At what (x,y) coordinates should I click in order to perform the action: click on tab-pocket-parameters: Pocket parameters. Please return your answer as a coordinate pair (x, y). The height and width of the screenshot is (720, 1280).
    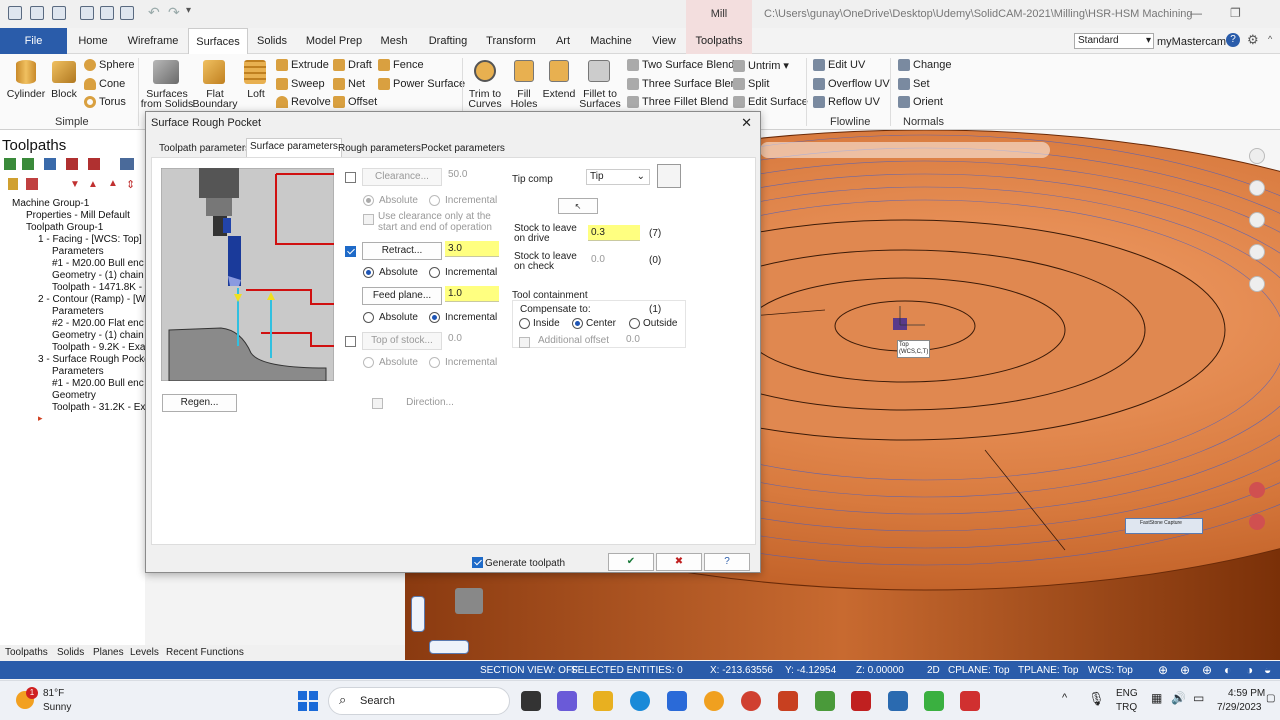
    Looking at the image, I should click on (463, 149).